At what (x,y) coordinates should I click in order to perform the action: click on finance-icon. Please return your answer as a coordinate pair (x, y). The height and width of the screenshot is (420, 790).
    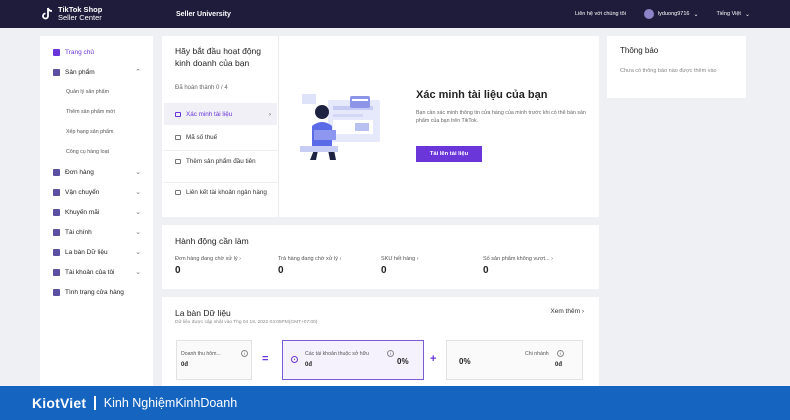
    Looking at the image, I should click on (56, 232).